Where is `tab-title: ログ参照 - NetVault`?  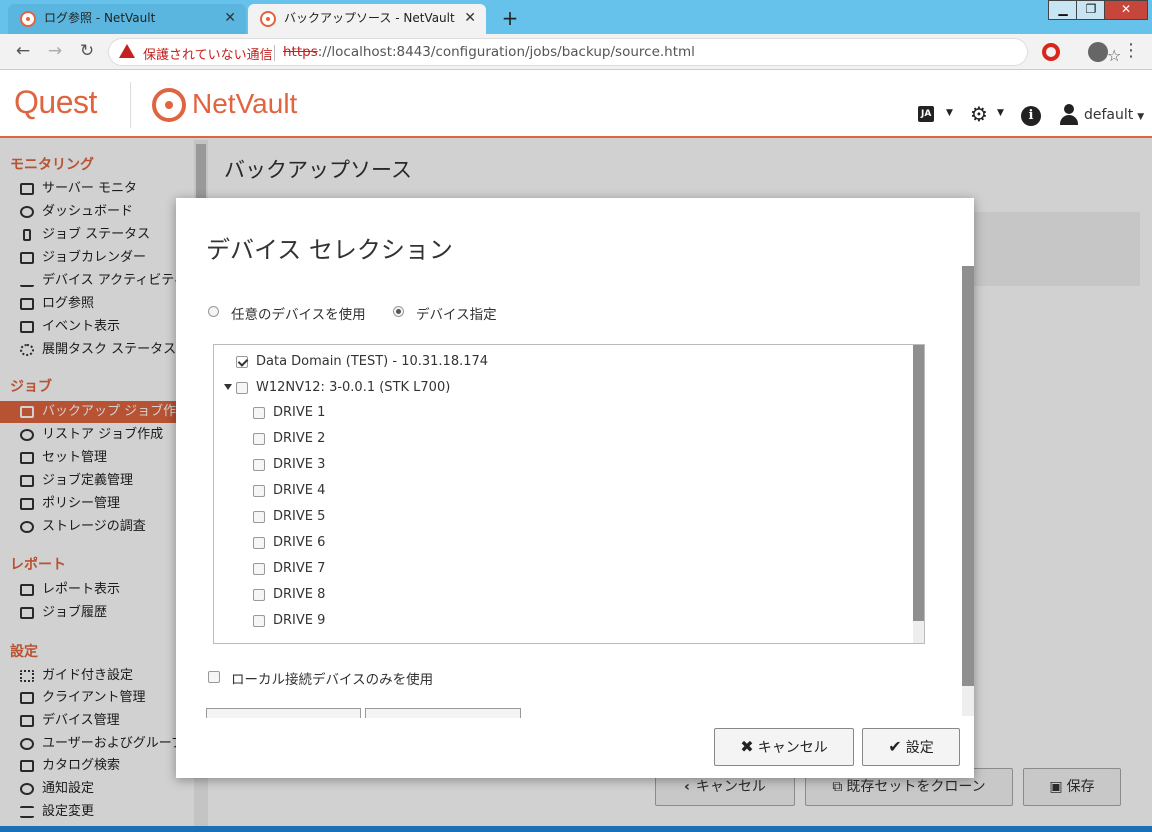
tab-title: ログ参照 - NetVault is located at coordinates (100, 18).